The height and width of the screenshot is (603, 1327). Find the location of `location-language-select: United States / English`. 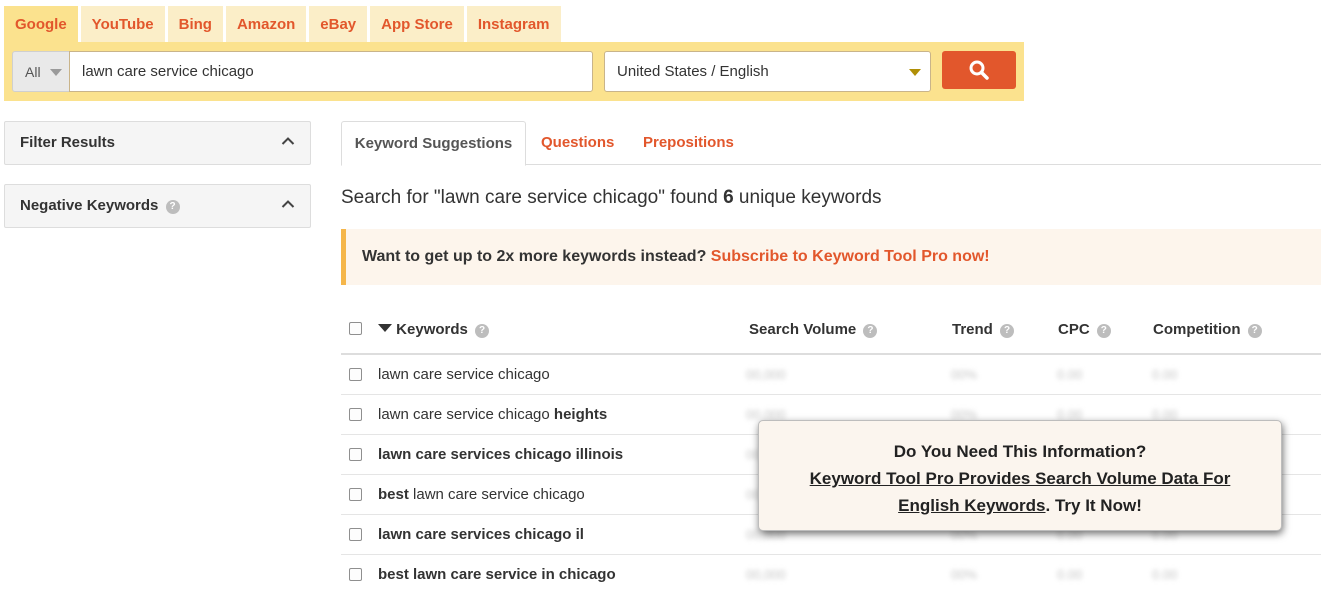

location-language-select: United States / English is located at coordinates (767, 71).